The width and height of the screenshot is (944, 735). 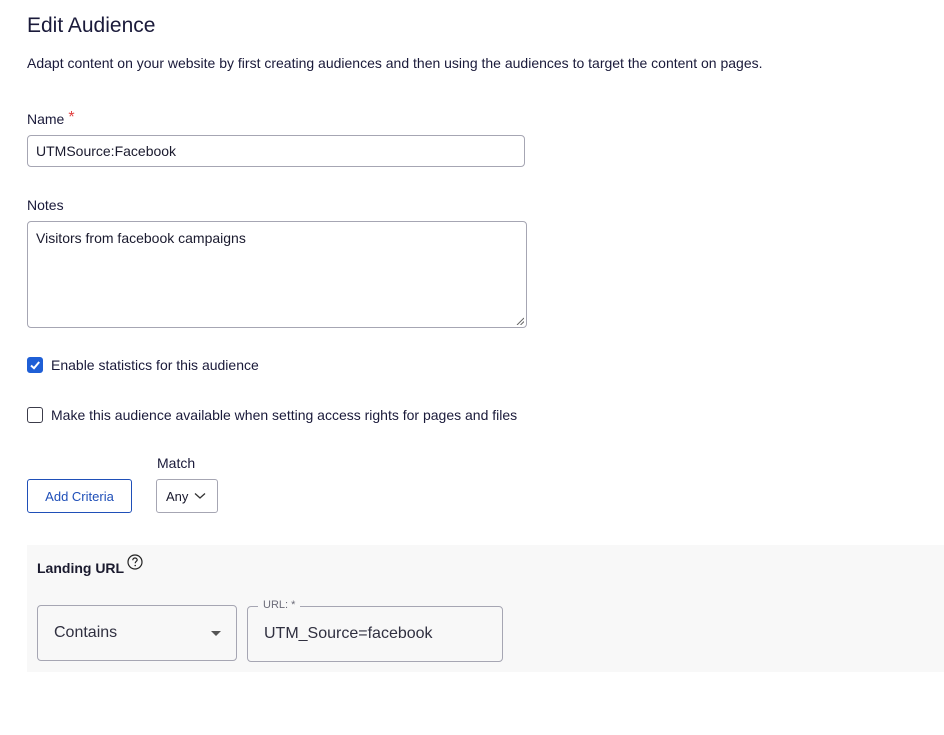 What do you see at coordinates (155, 365) in the screenshot?
I see `enable-statistics-label: Enable statistics for this audience` at bounding box center [155, 365].